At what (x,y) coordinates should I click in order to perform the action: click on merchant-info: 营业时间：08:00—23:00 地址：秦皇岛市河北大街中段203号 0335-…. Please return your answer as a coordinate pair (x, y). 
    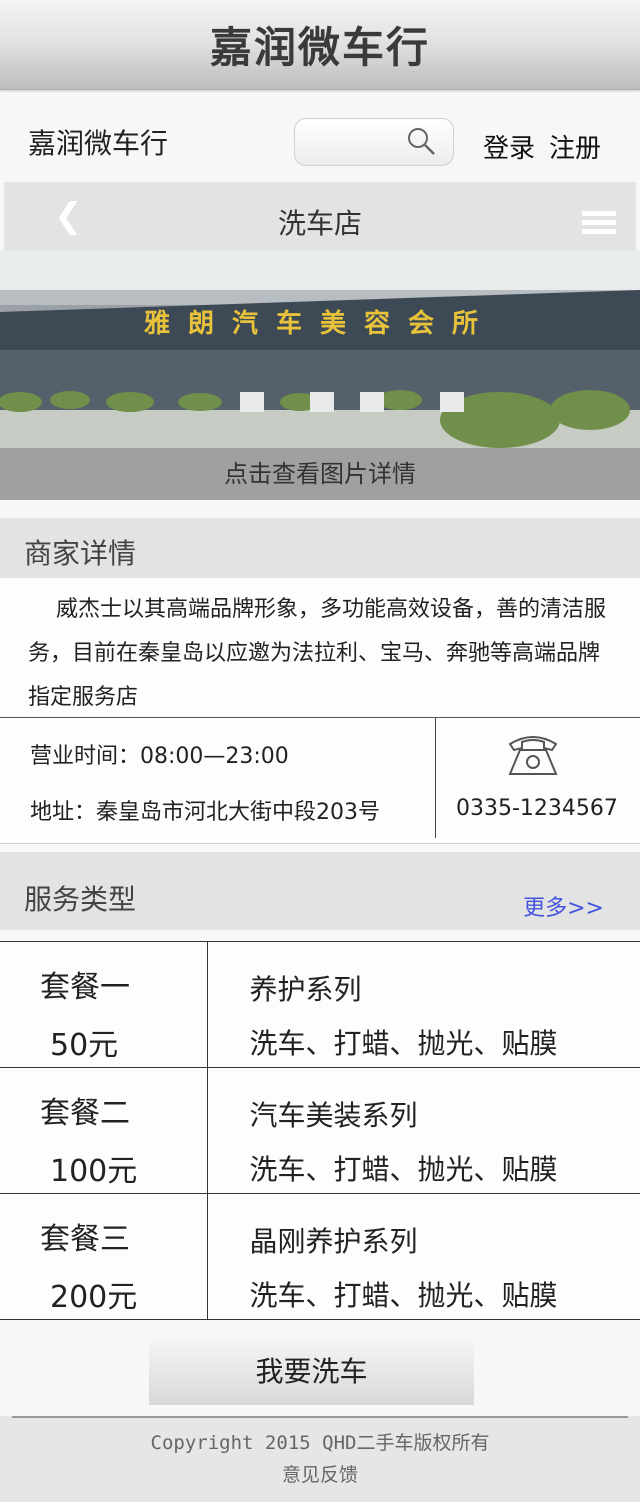
    Looking at the image, I should click on (320, 781).